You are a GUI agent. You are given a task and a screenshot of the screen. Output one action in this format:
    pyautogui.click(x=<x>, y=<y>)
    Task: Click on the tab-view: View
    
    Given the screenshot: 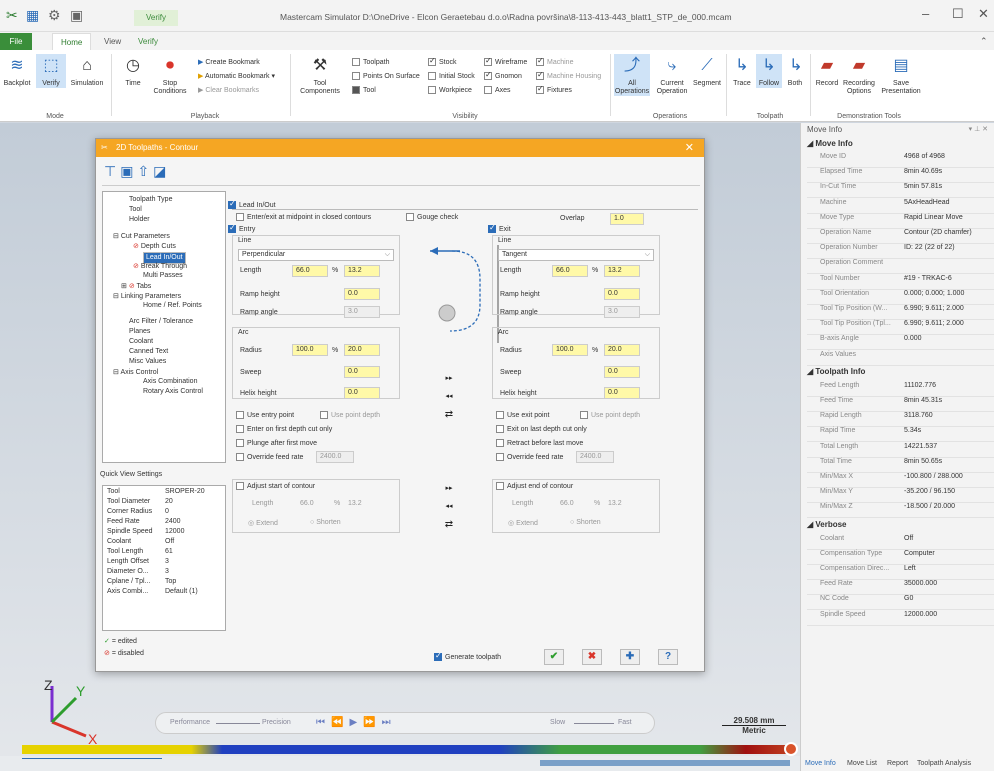 What is the action you would take?
    pyautogui.click(x=112, y=41)
    